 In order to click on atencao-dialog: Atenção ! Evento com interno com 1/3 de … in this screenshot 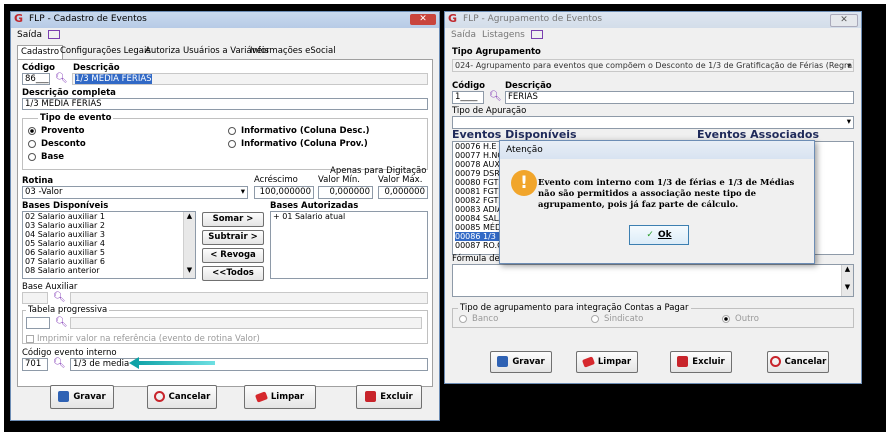, I will do `click(657, 202)`.